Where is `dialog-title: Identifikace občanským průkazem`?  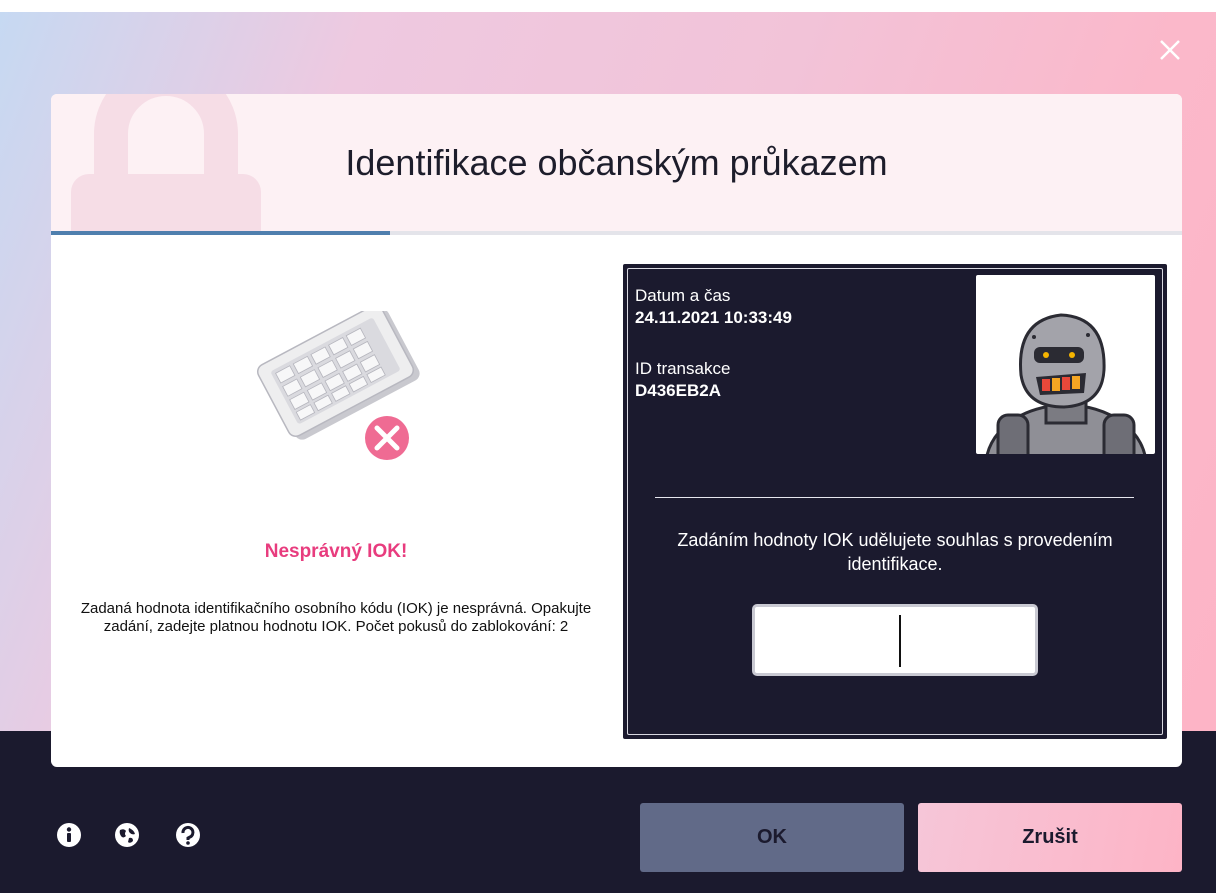 dialog-title: Identifikace občanským průkazem is located at coordinates (616, 162).